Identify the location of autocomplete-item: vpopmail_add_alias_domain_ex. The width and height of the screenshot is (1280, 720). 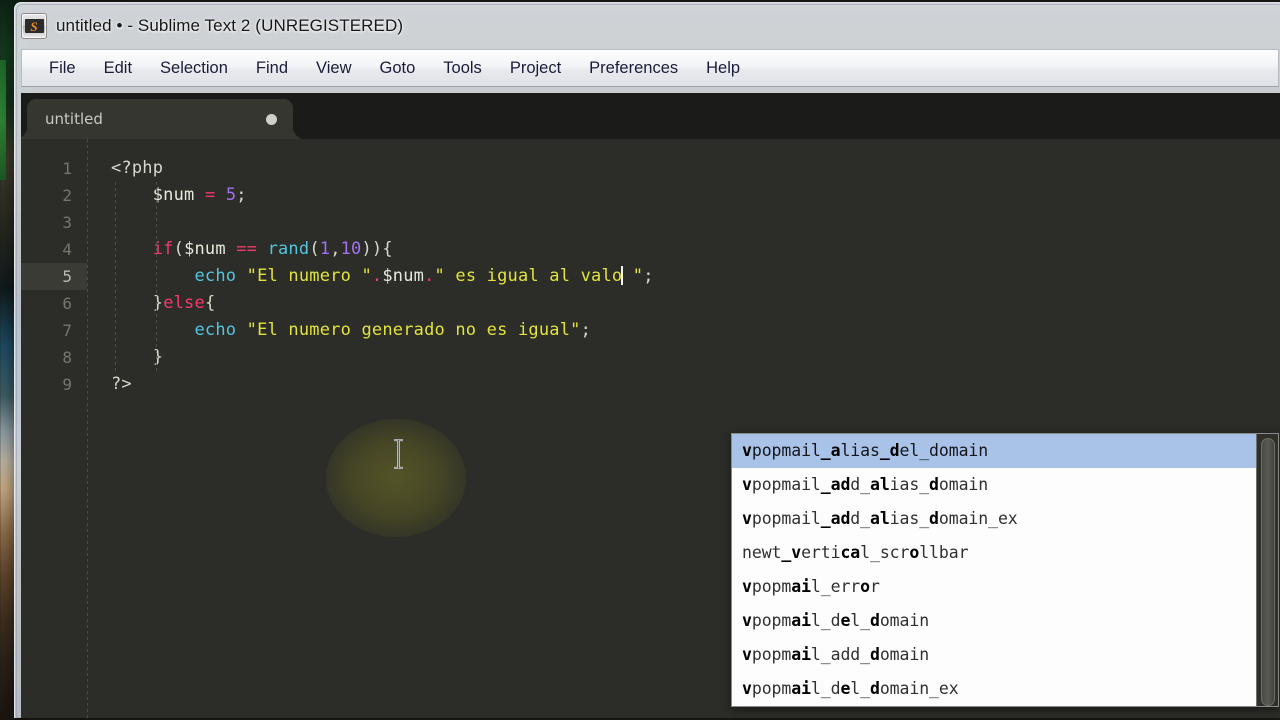
(994, 519).